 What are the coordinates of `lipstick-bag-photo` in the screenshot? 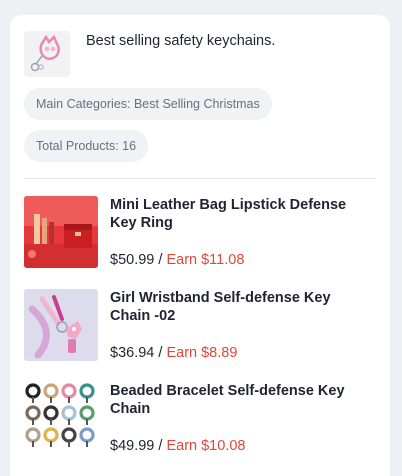 It's located at (61, 232).